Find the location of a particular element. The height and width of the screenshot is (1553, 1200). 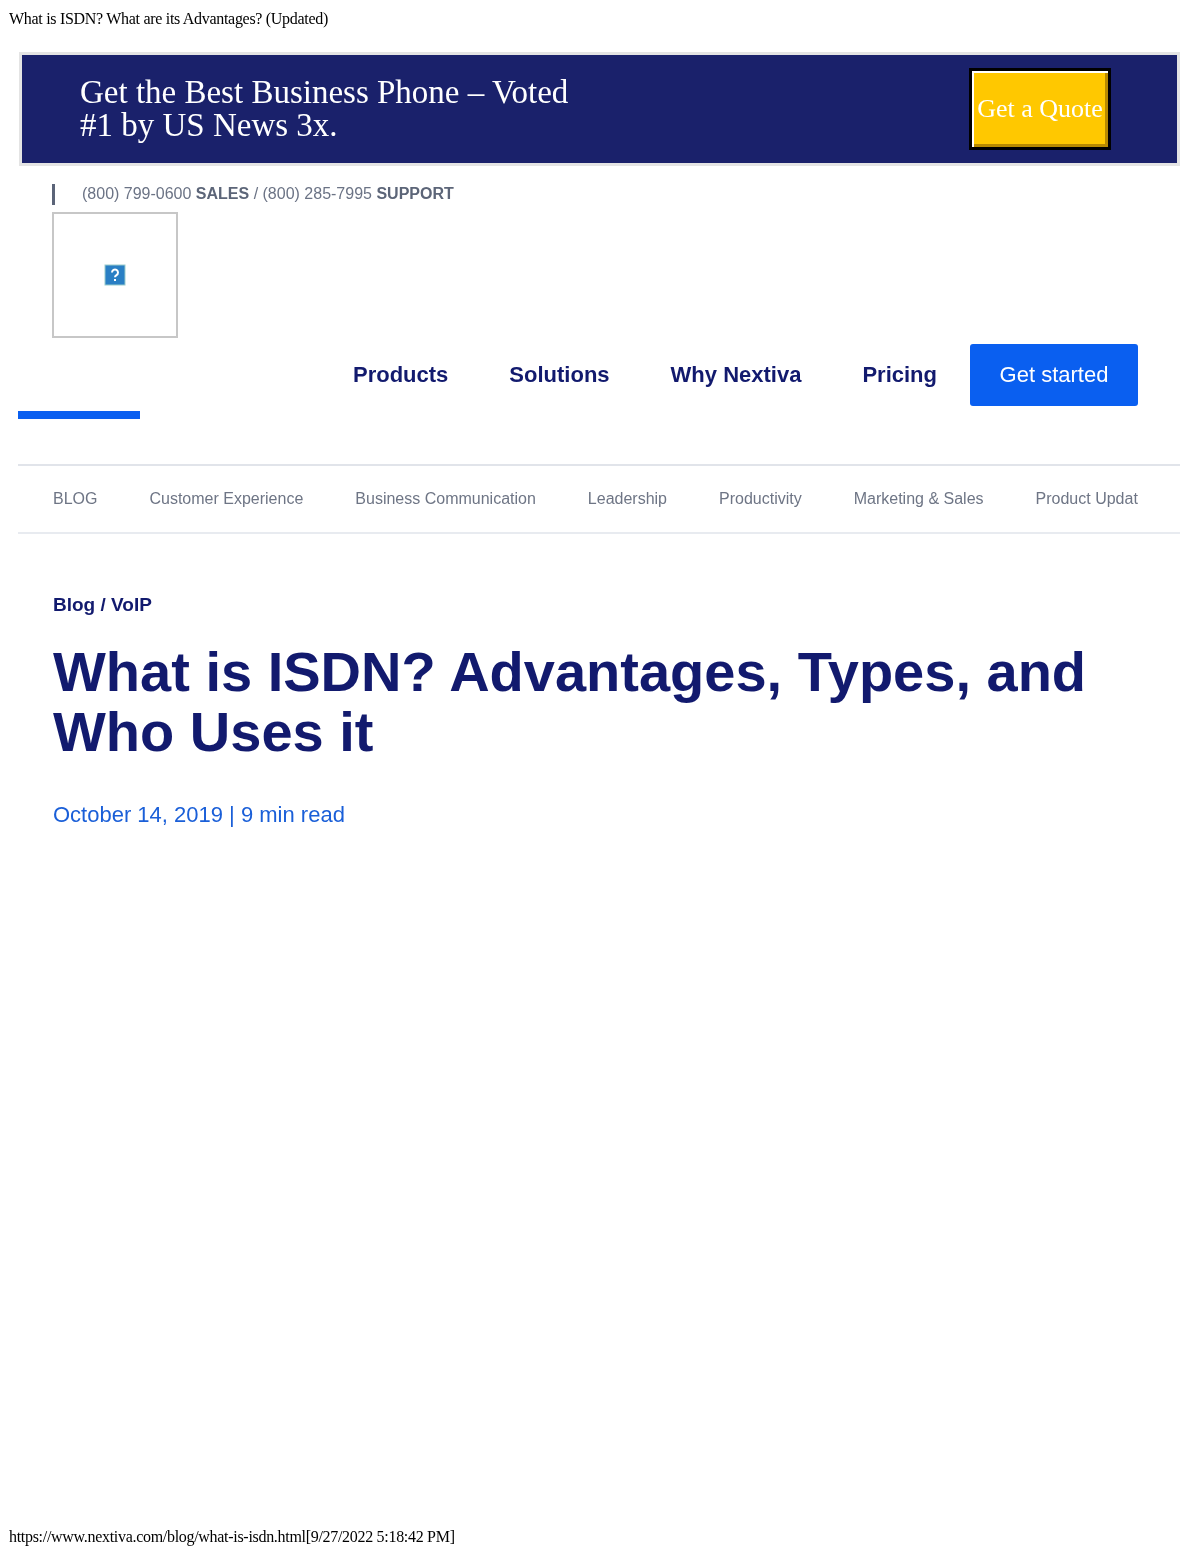

breadcrumb: Blog / VoIP is located at coordinates (102, 605).